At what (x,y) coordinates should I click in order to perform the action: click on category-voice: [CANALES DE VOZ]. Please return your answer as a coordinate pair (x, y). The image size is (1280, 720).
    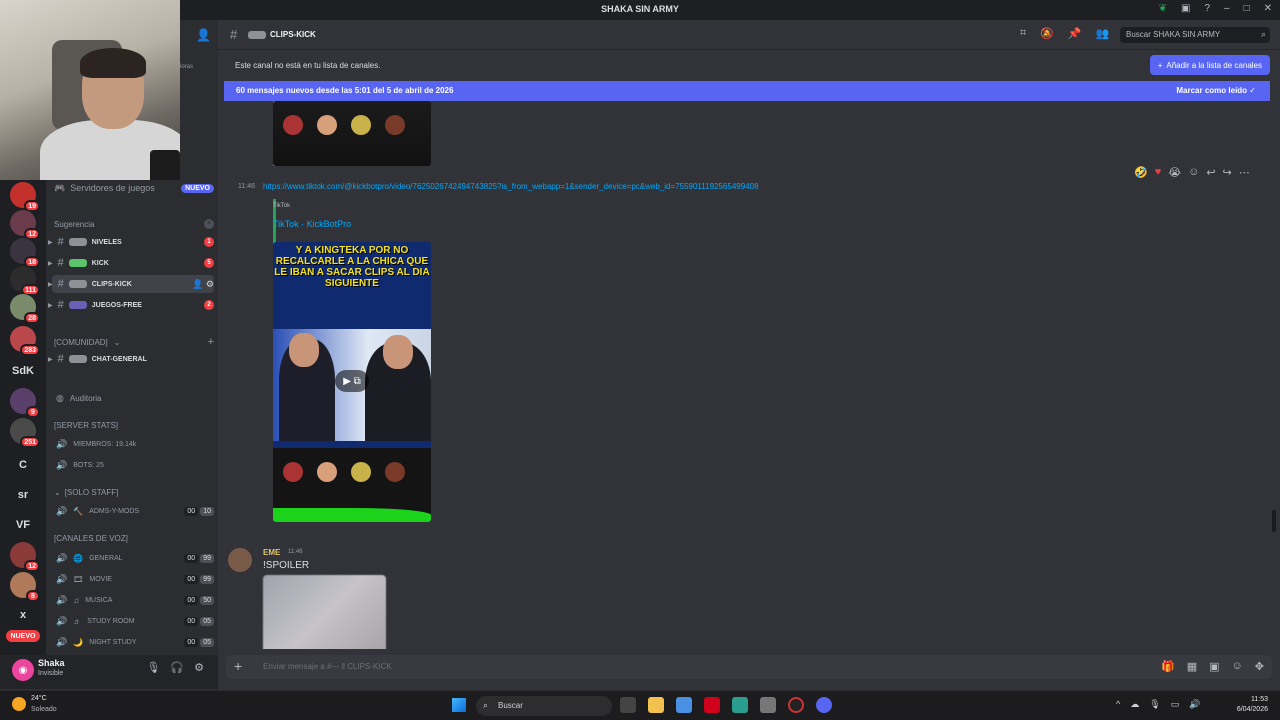
    Looking at the image, I should click on (134, 538).